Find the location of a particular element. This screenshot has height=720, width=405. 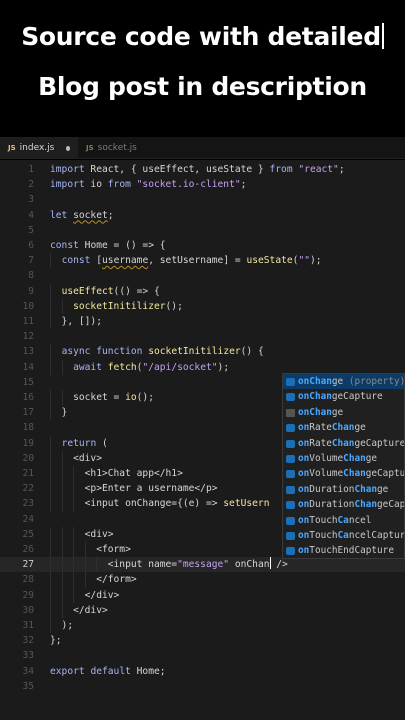

code-text: socketInitilizer(); is located at coordinates (128, 306).